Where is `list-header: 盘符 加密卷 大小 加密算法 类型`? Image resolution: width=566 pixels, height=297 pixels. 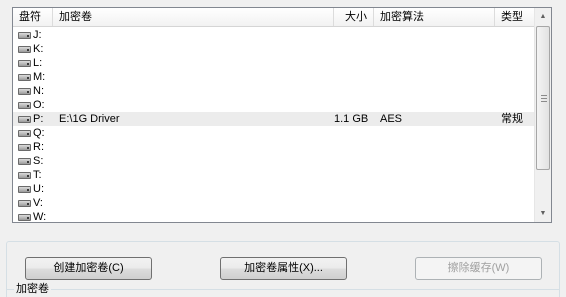
list-header: 盘符 加密卷 大小 加密算法 类型 is located at coordinates (274, 17).